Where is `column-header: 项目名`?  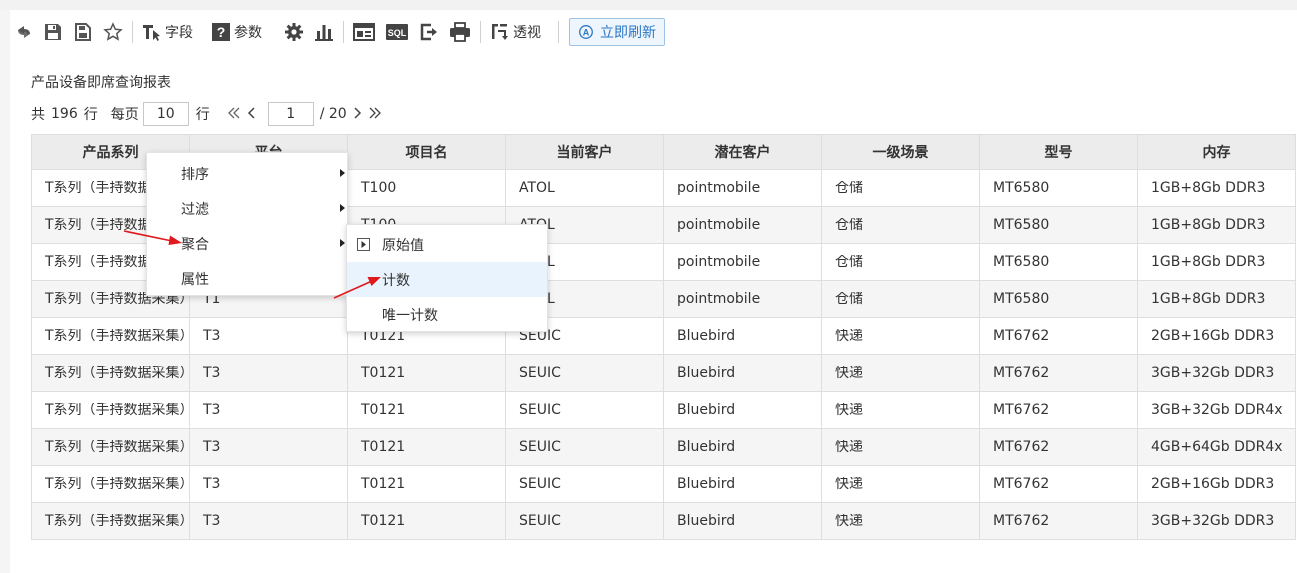
column-header: 项目名 is located at coordinates (426, 152).